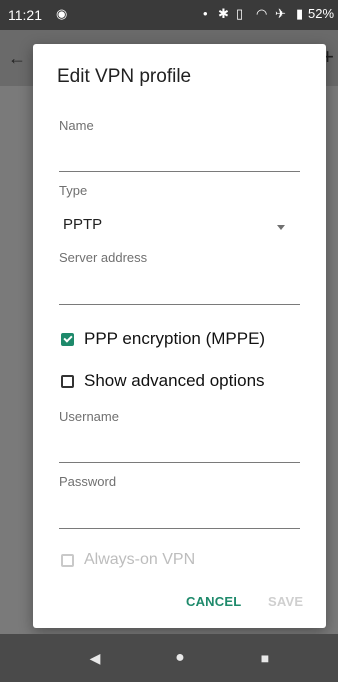  I want to click on ppp-encryption-label: PPP encryption (MPPE), so click(174, 339).